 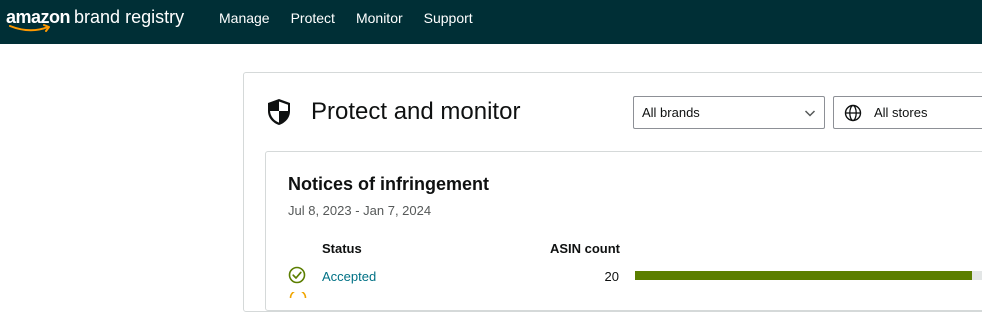 What do you see at coordinates (342, 248) in the screenshot?
I see `column-header-status: Status` at bounding box center [342, 248].